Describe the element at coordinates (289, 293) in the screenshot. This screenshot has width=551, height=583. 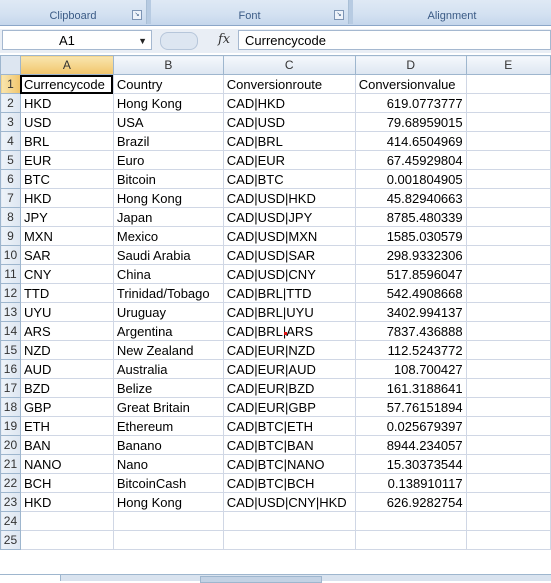
I see `cell: CAD|BRL|TTD` at that location.